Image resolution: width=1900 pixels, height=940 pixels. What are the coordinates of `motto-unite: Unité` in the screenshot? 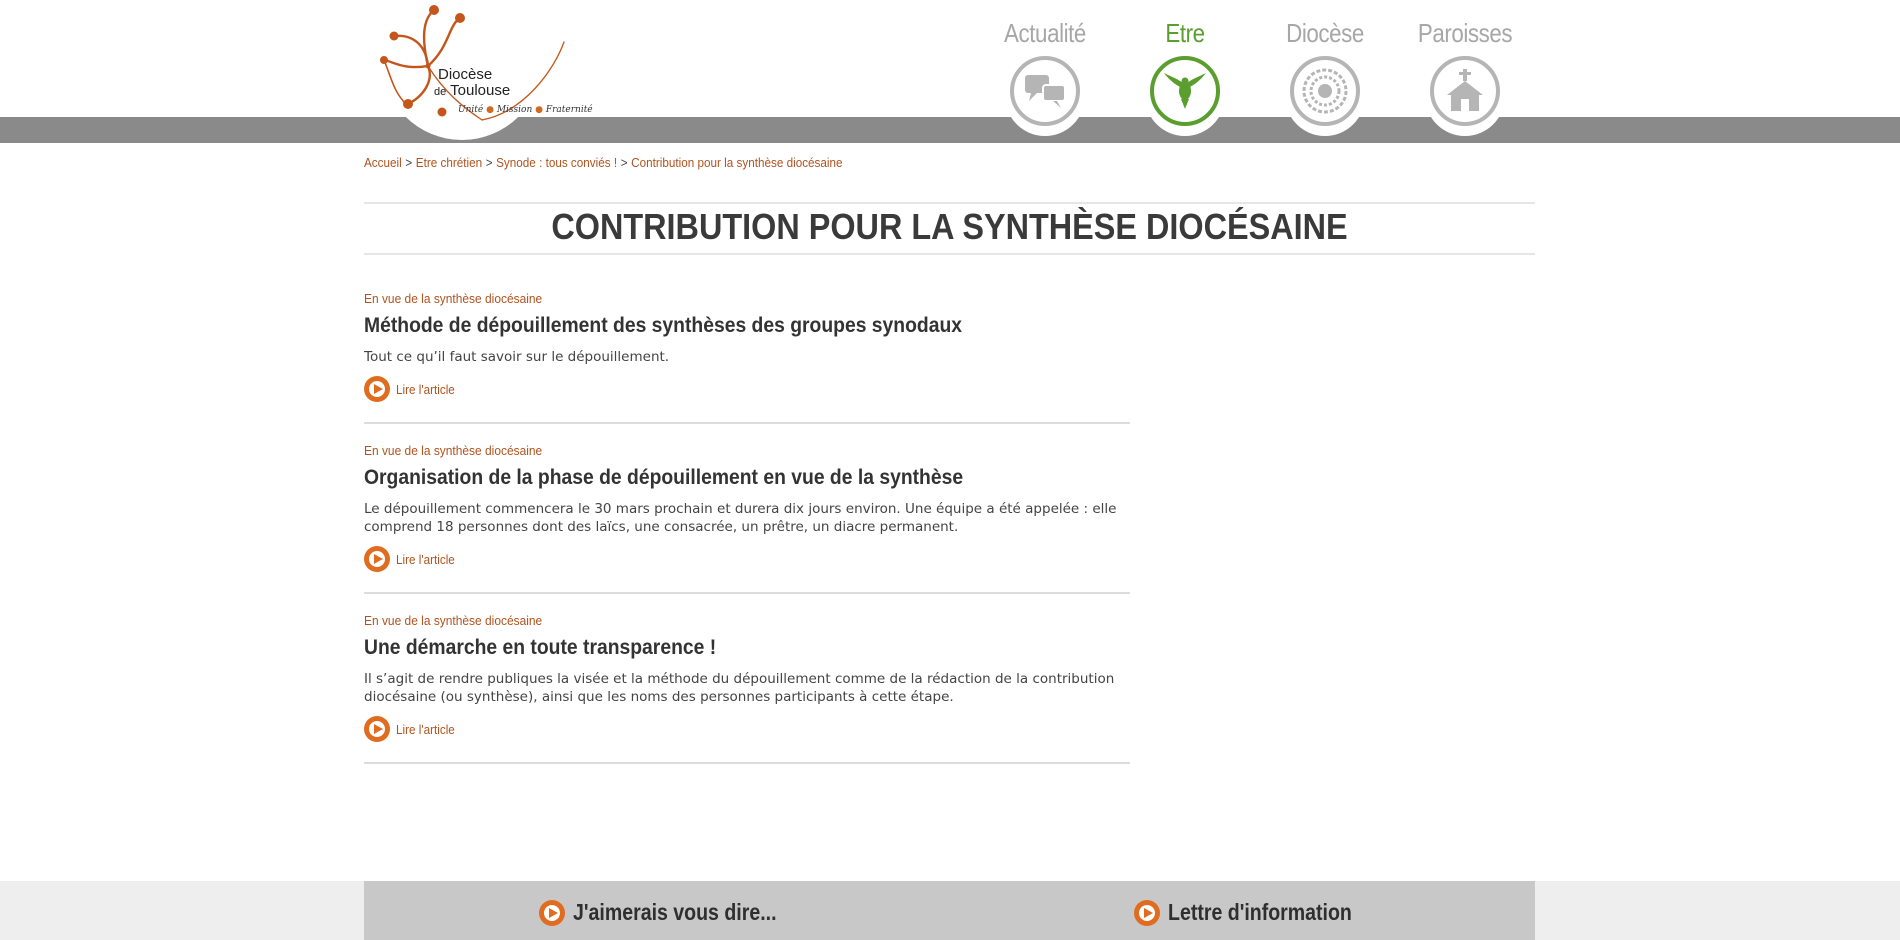 It's located at (471, 110).